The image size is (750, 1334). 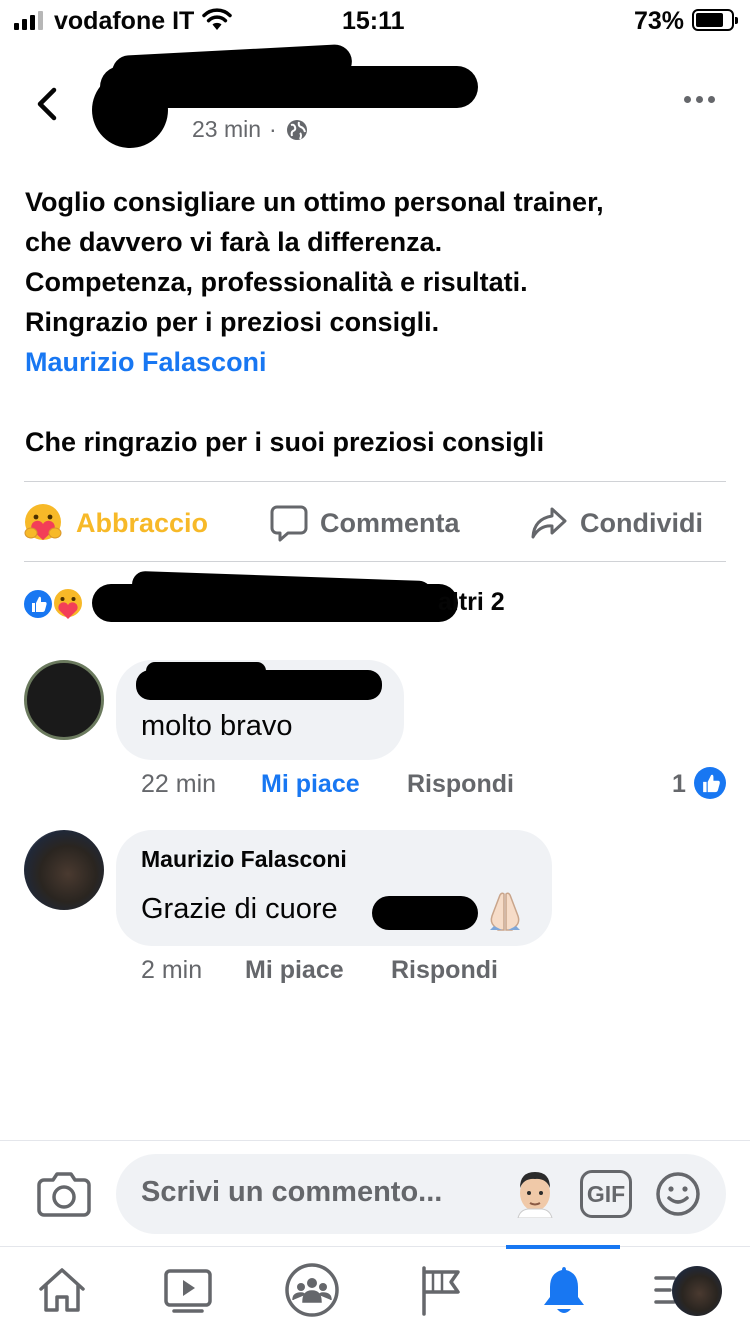 I want to click on redaction, so click(x=425, y=913).